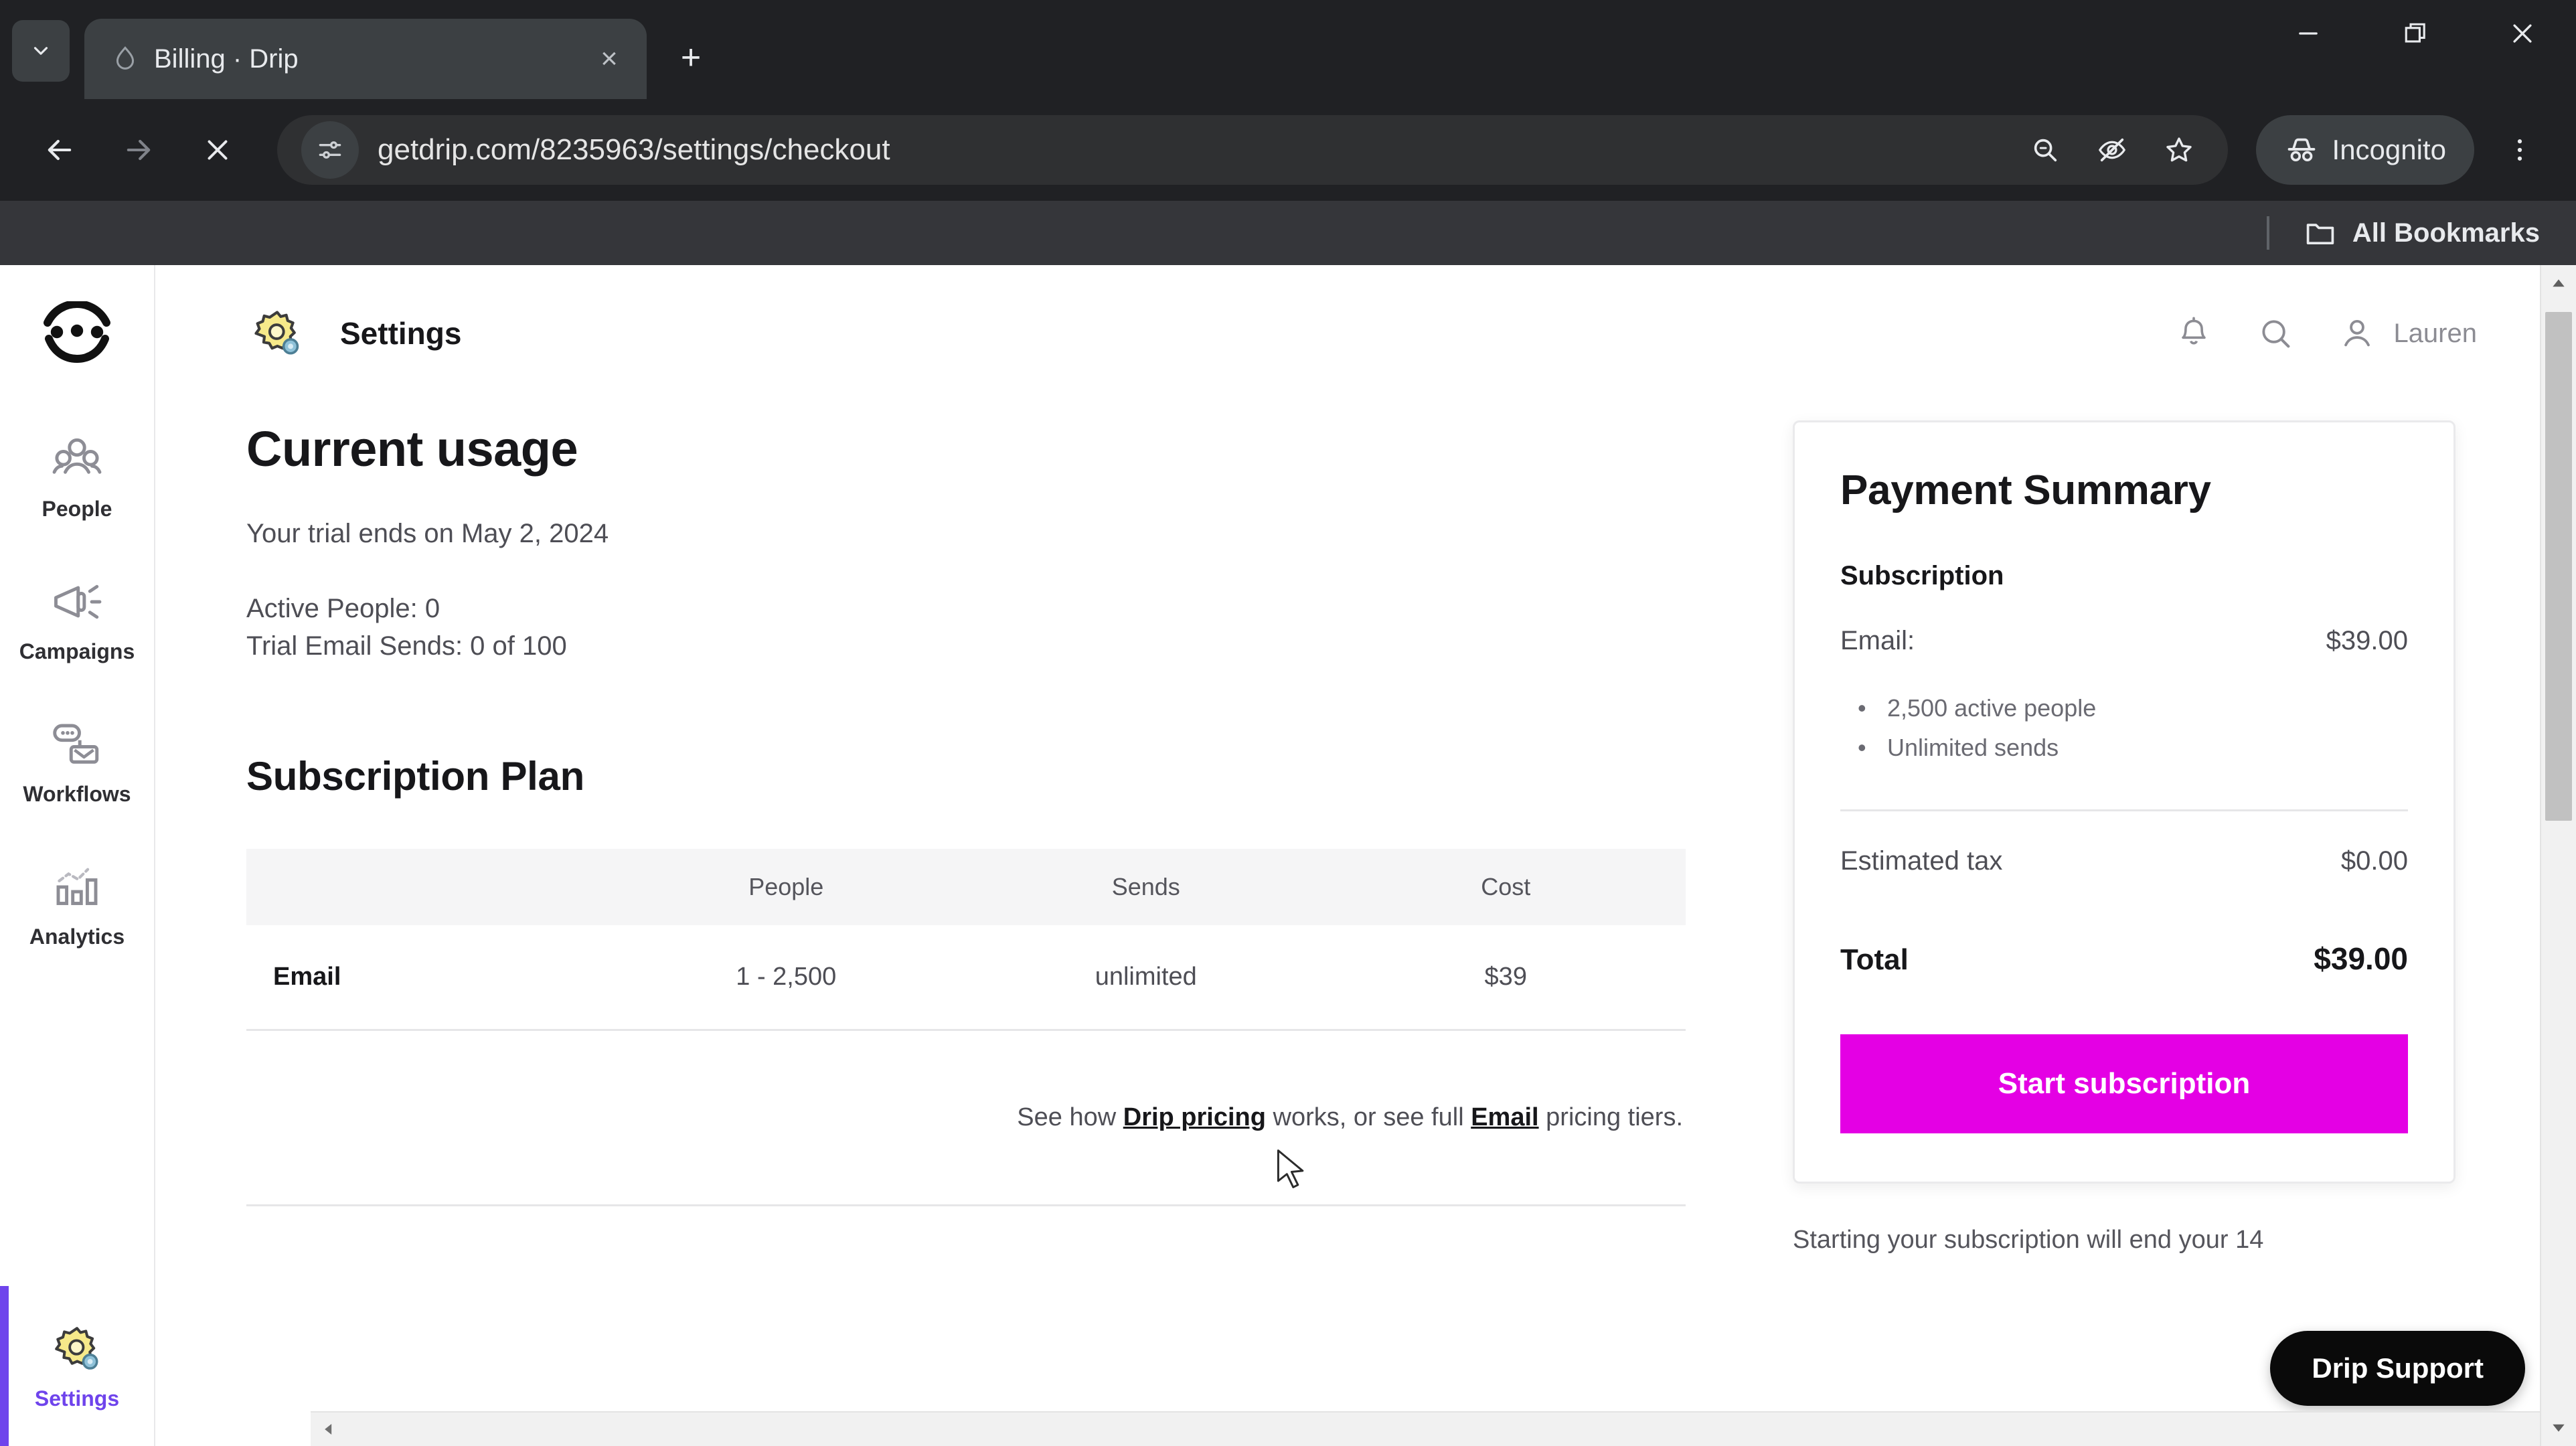  What do you see at coordinates (1505, 1117) in the screenshot?
I see `email-pricing-link: Email` at bounding box center [1505, 1117].